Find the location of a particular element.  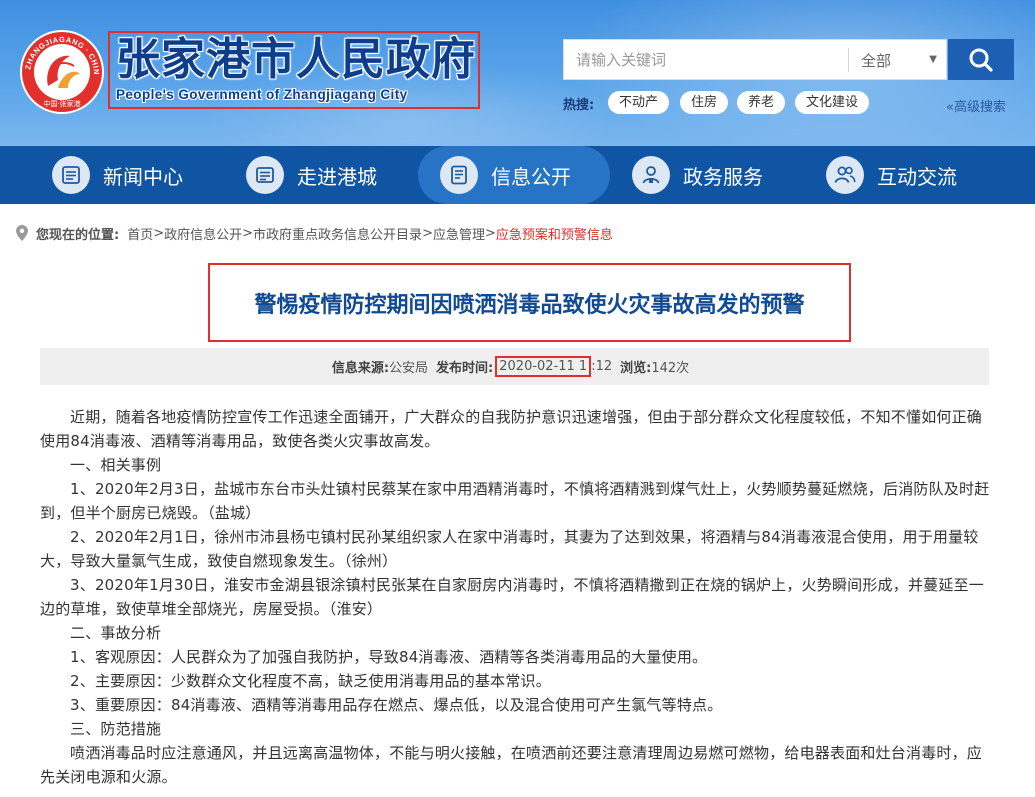

site-title-en: People's Government of Zhangjiagang City is located at coordinates (262, 94).